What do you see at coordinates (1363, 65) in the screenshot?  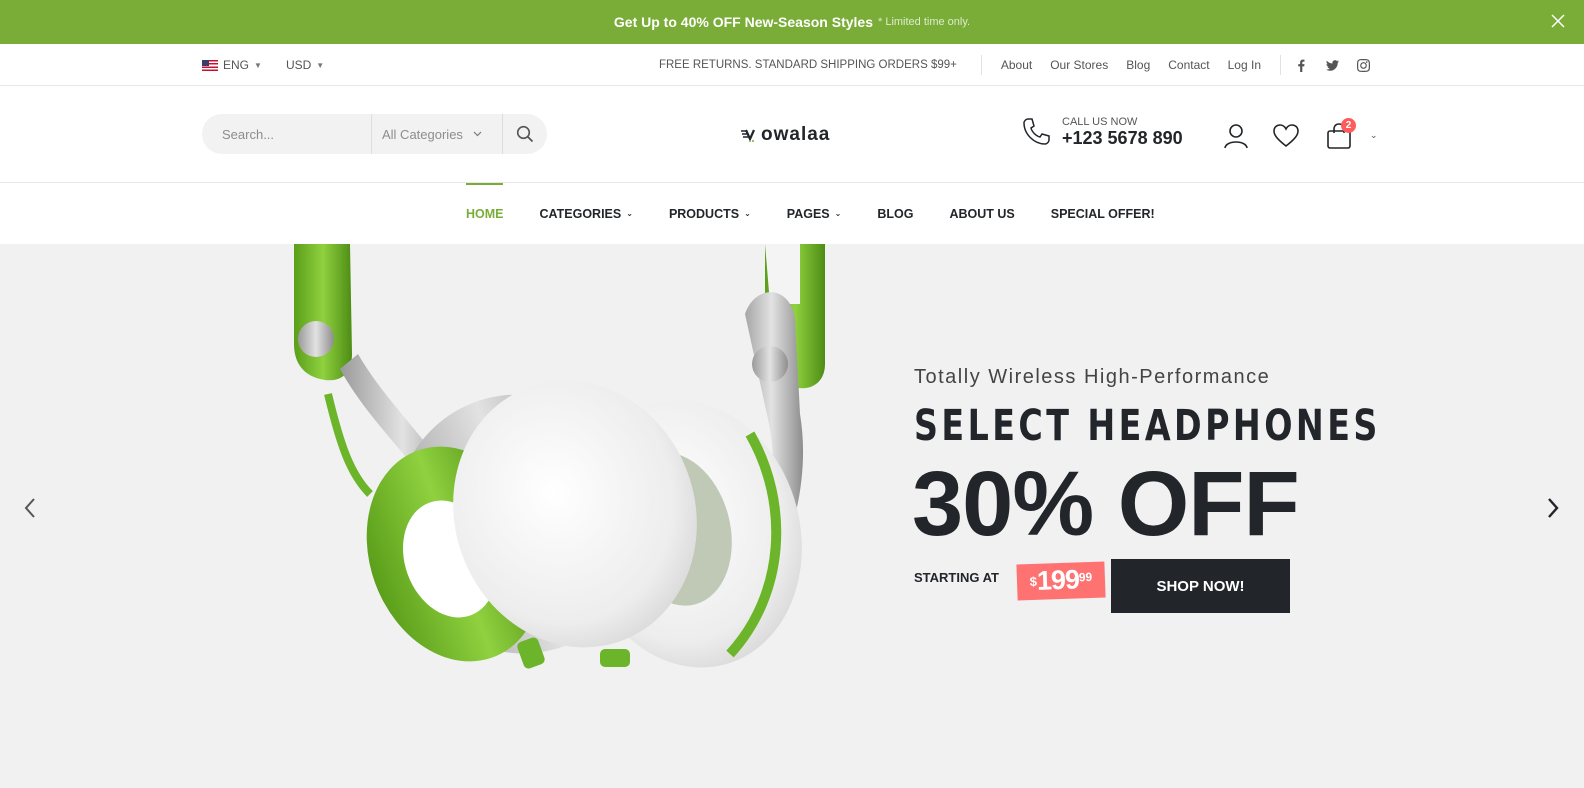 I see `instagram-icon` at bounding box center [1363, 65].